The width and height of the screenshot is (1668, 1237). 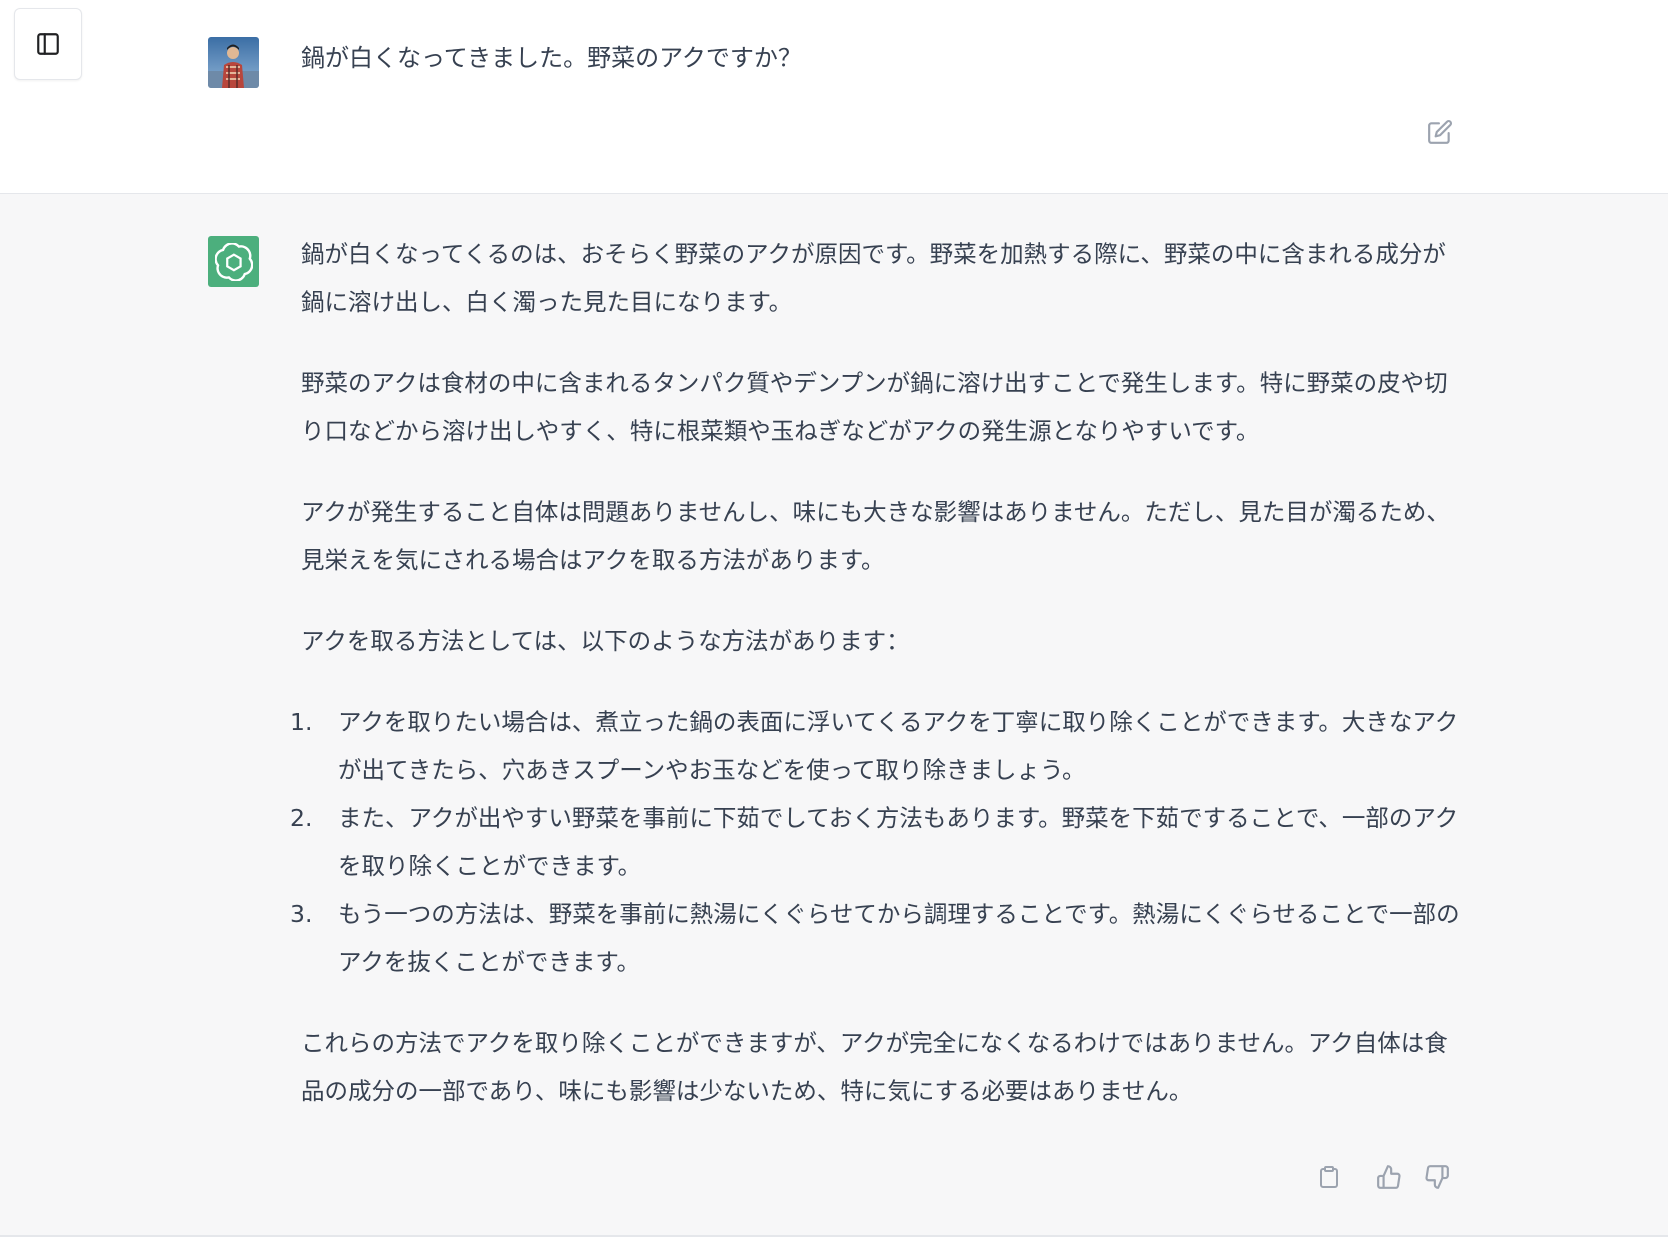 What do you see at coordinates (301, 914) in the screenshot?
I see `list-number: 3.` at bounding box center [301, 914].